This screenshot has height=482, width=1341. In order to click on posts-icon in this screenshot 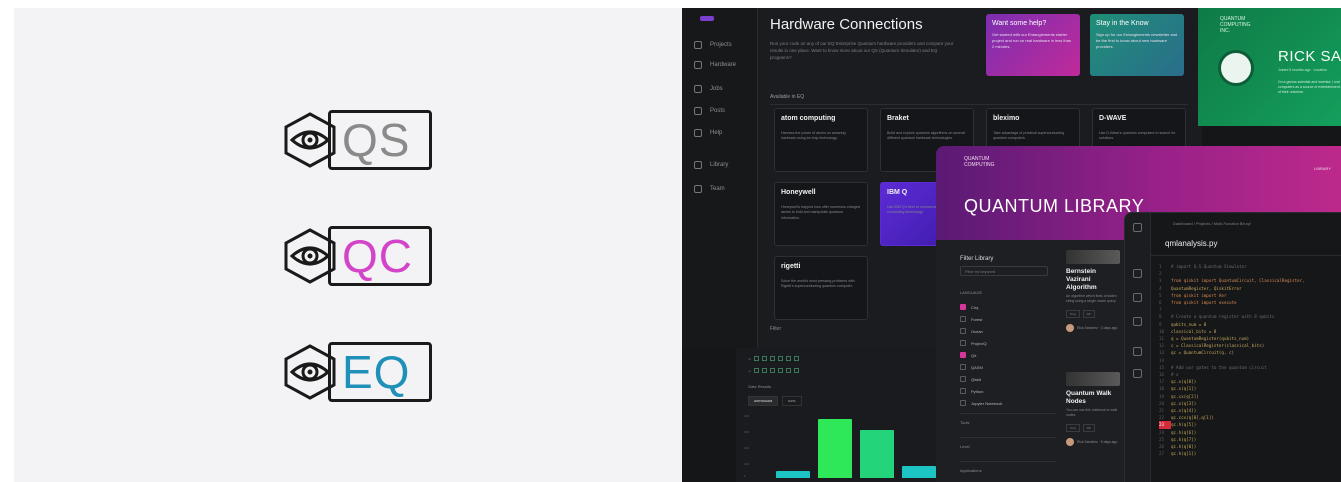, I will do `click(698, 111)`.